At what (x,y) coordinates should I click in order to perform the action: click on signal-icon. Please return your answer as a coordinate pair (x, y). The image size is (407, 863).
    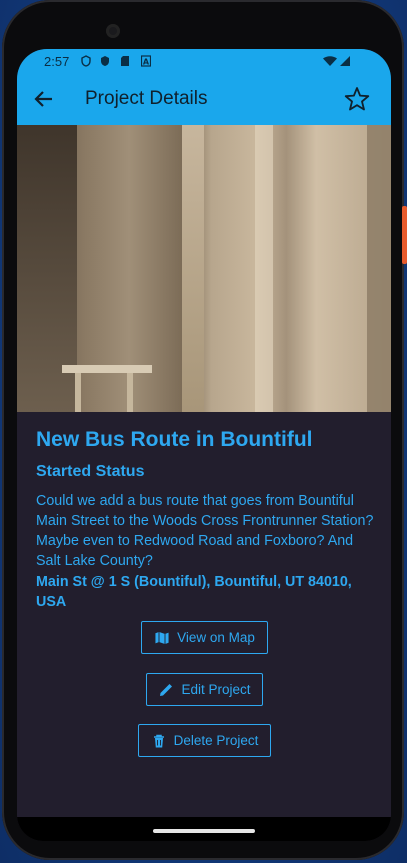
    Looking at the image, I should click on (345, 61).